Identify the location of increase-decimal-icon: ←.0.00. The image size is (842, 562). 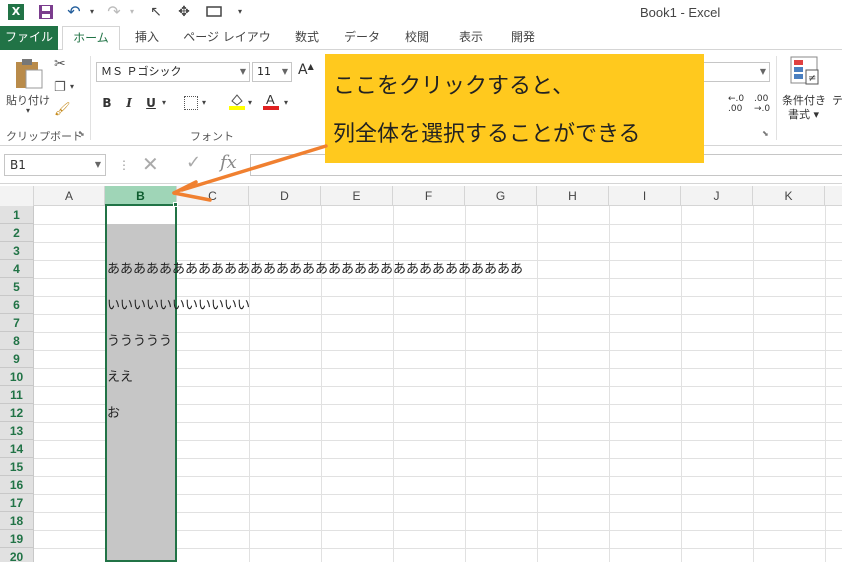
(736, 104).